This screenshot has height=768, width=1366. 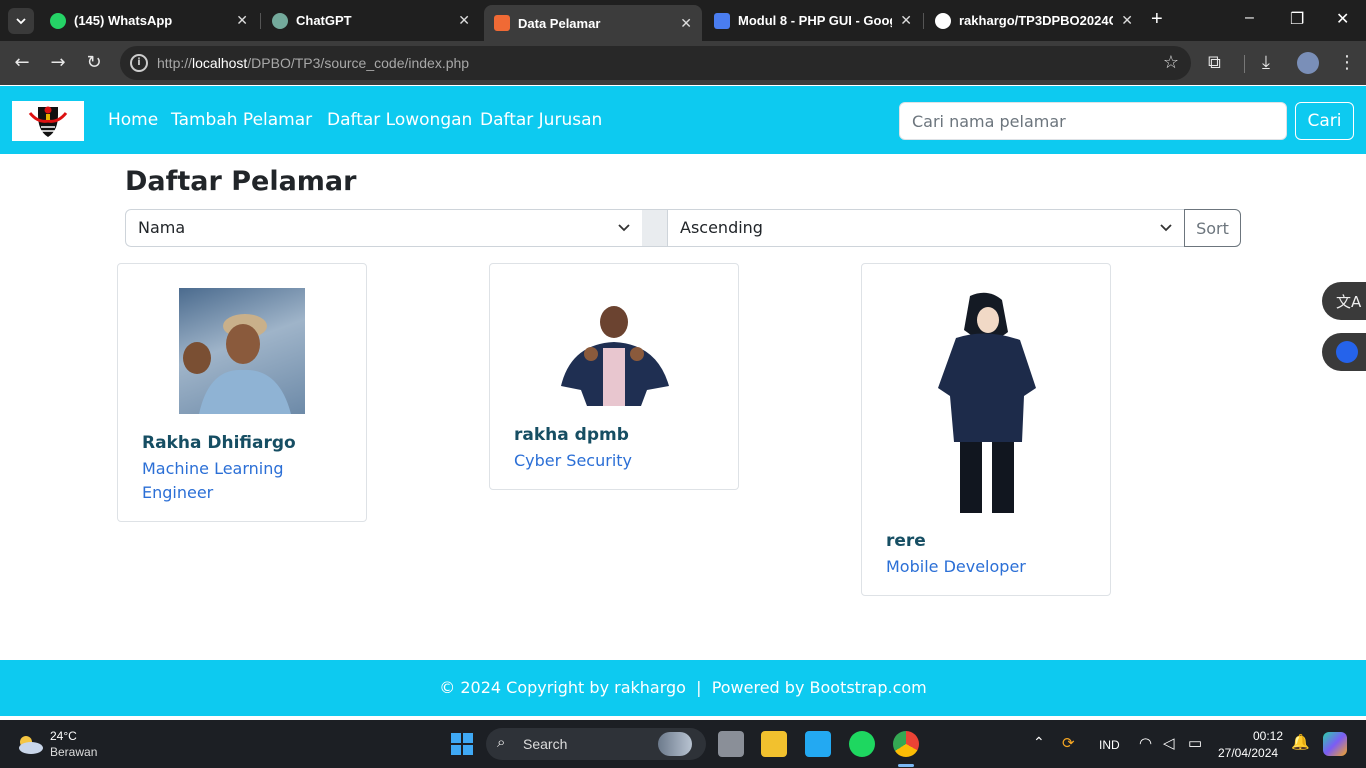 I want to click on chatgpt-icon, so click(x=280, y=20).